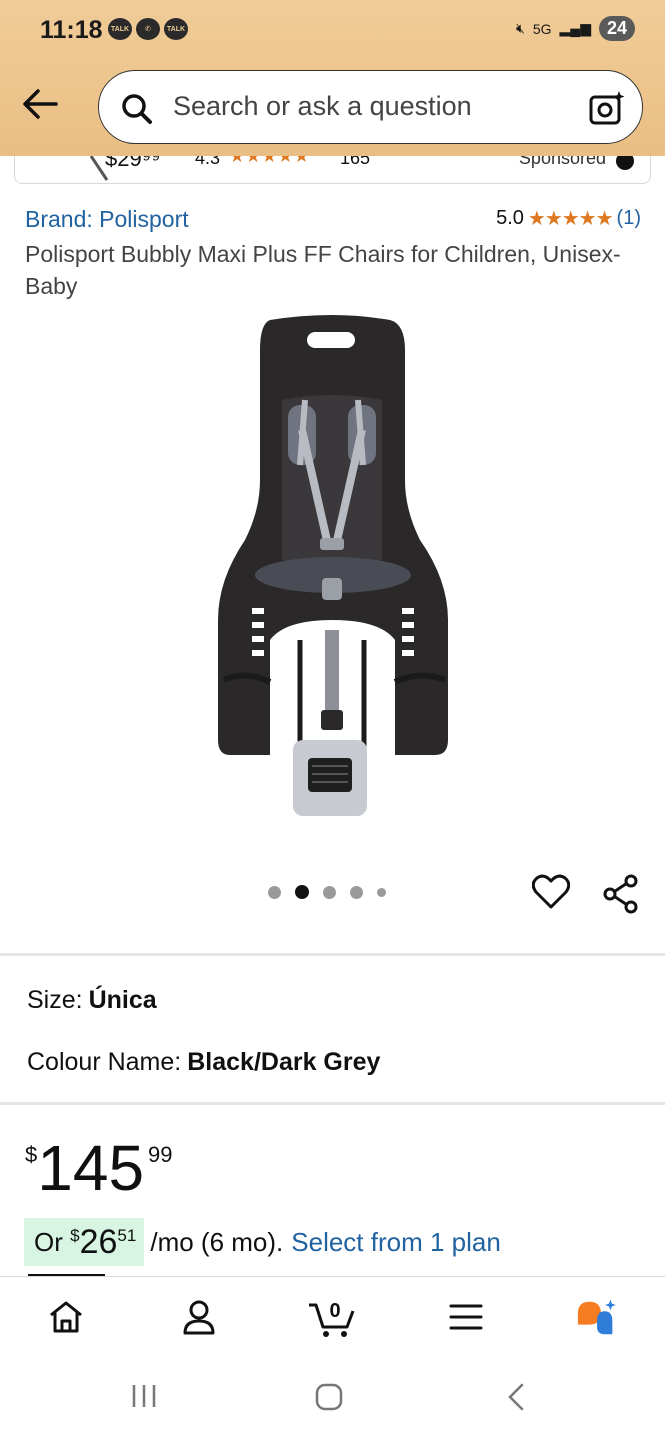 The width and height of the screenshot is (665, 1440). I want to click on product-image, so click(332, 570).